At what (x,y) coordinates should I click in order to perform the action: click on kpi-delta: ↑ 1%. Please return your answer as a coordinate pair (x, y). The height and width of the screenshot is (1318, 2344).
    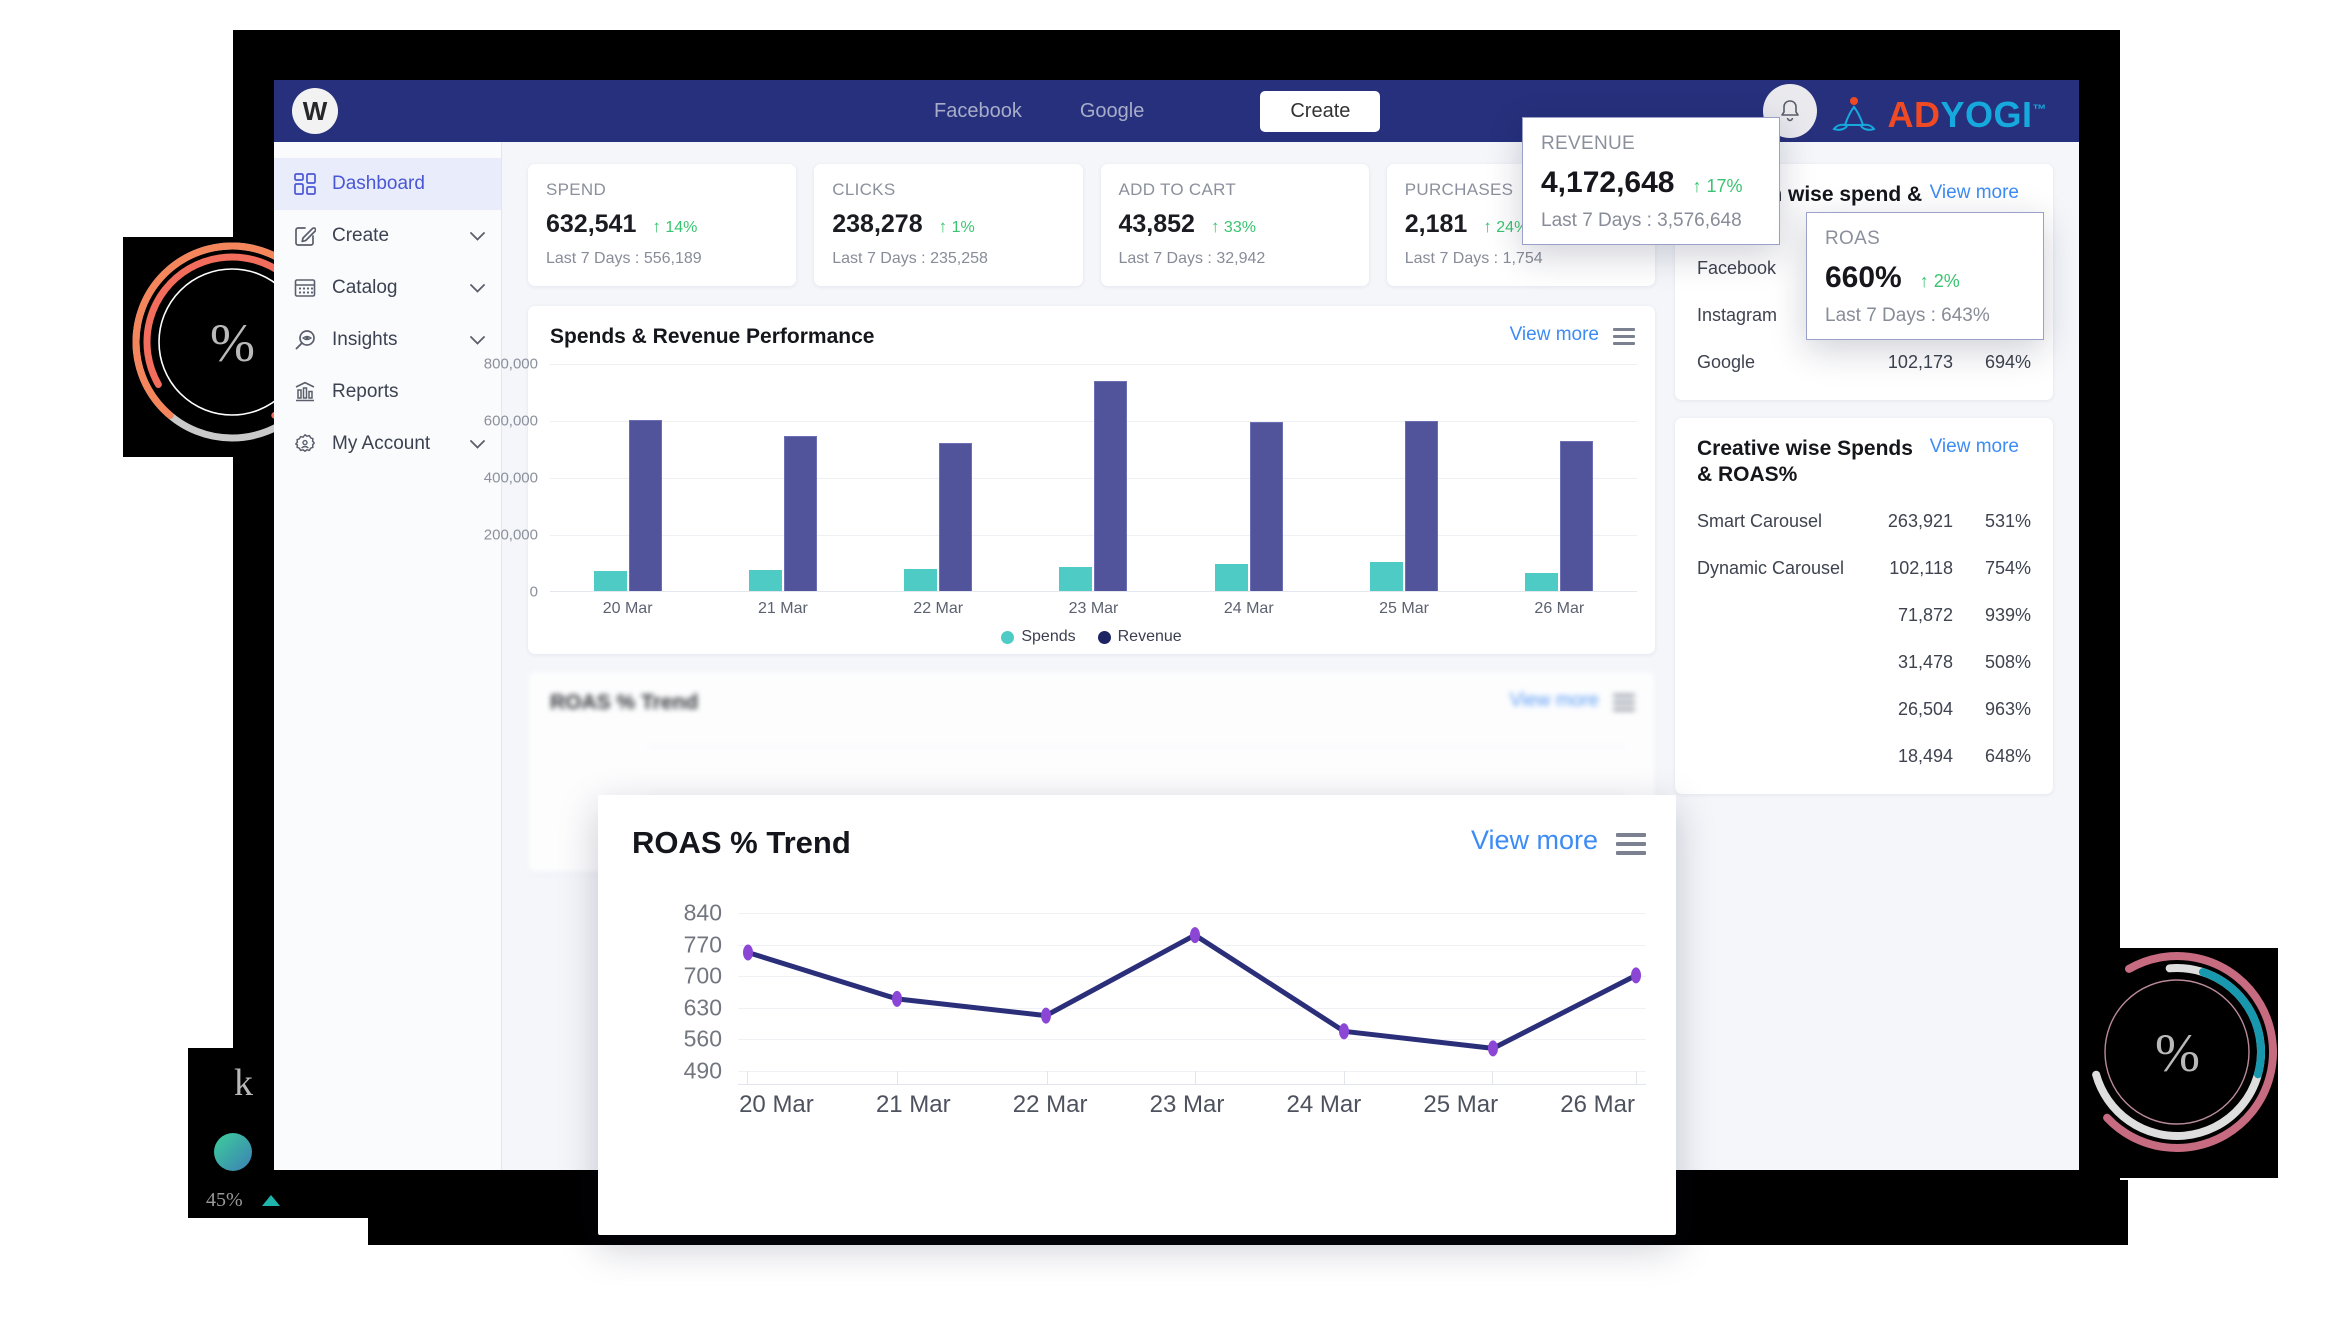
    Looking at the image, I should click on (957, 227).